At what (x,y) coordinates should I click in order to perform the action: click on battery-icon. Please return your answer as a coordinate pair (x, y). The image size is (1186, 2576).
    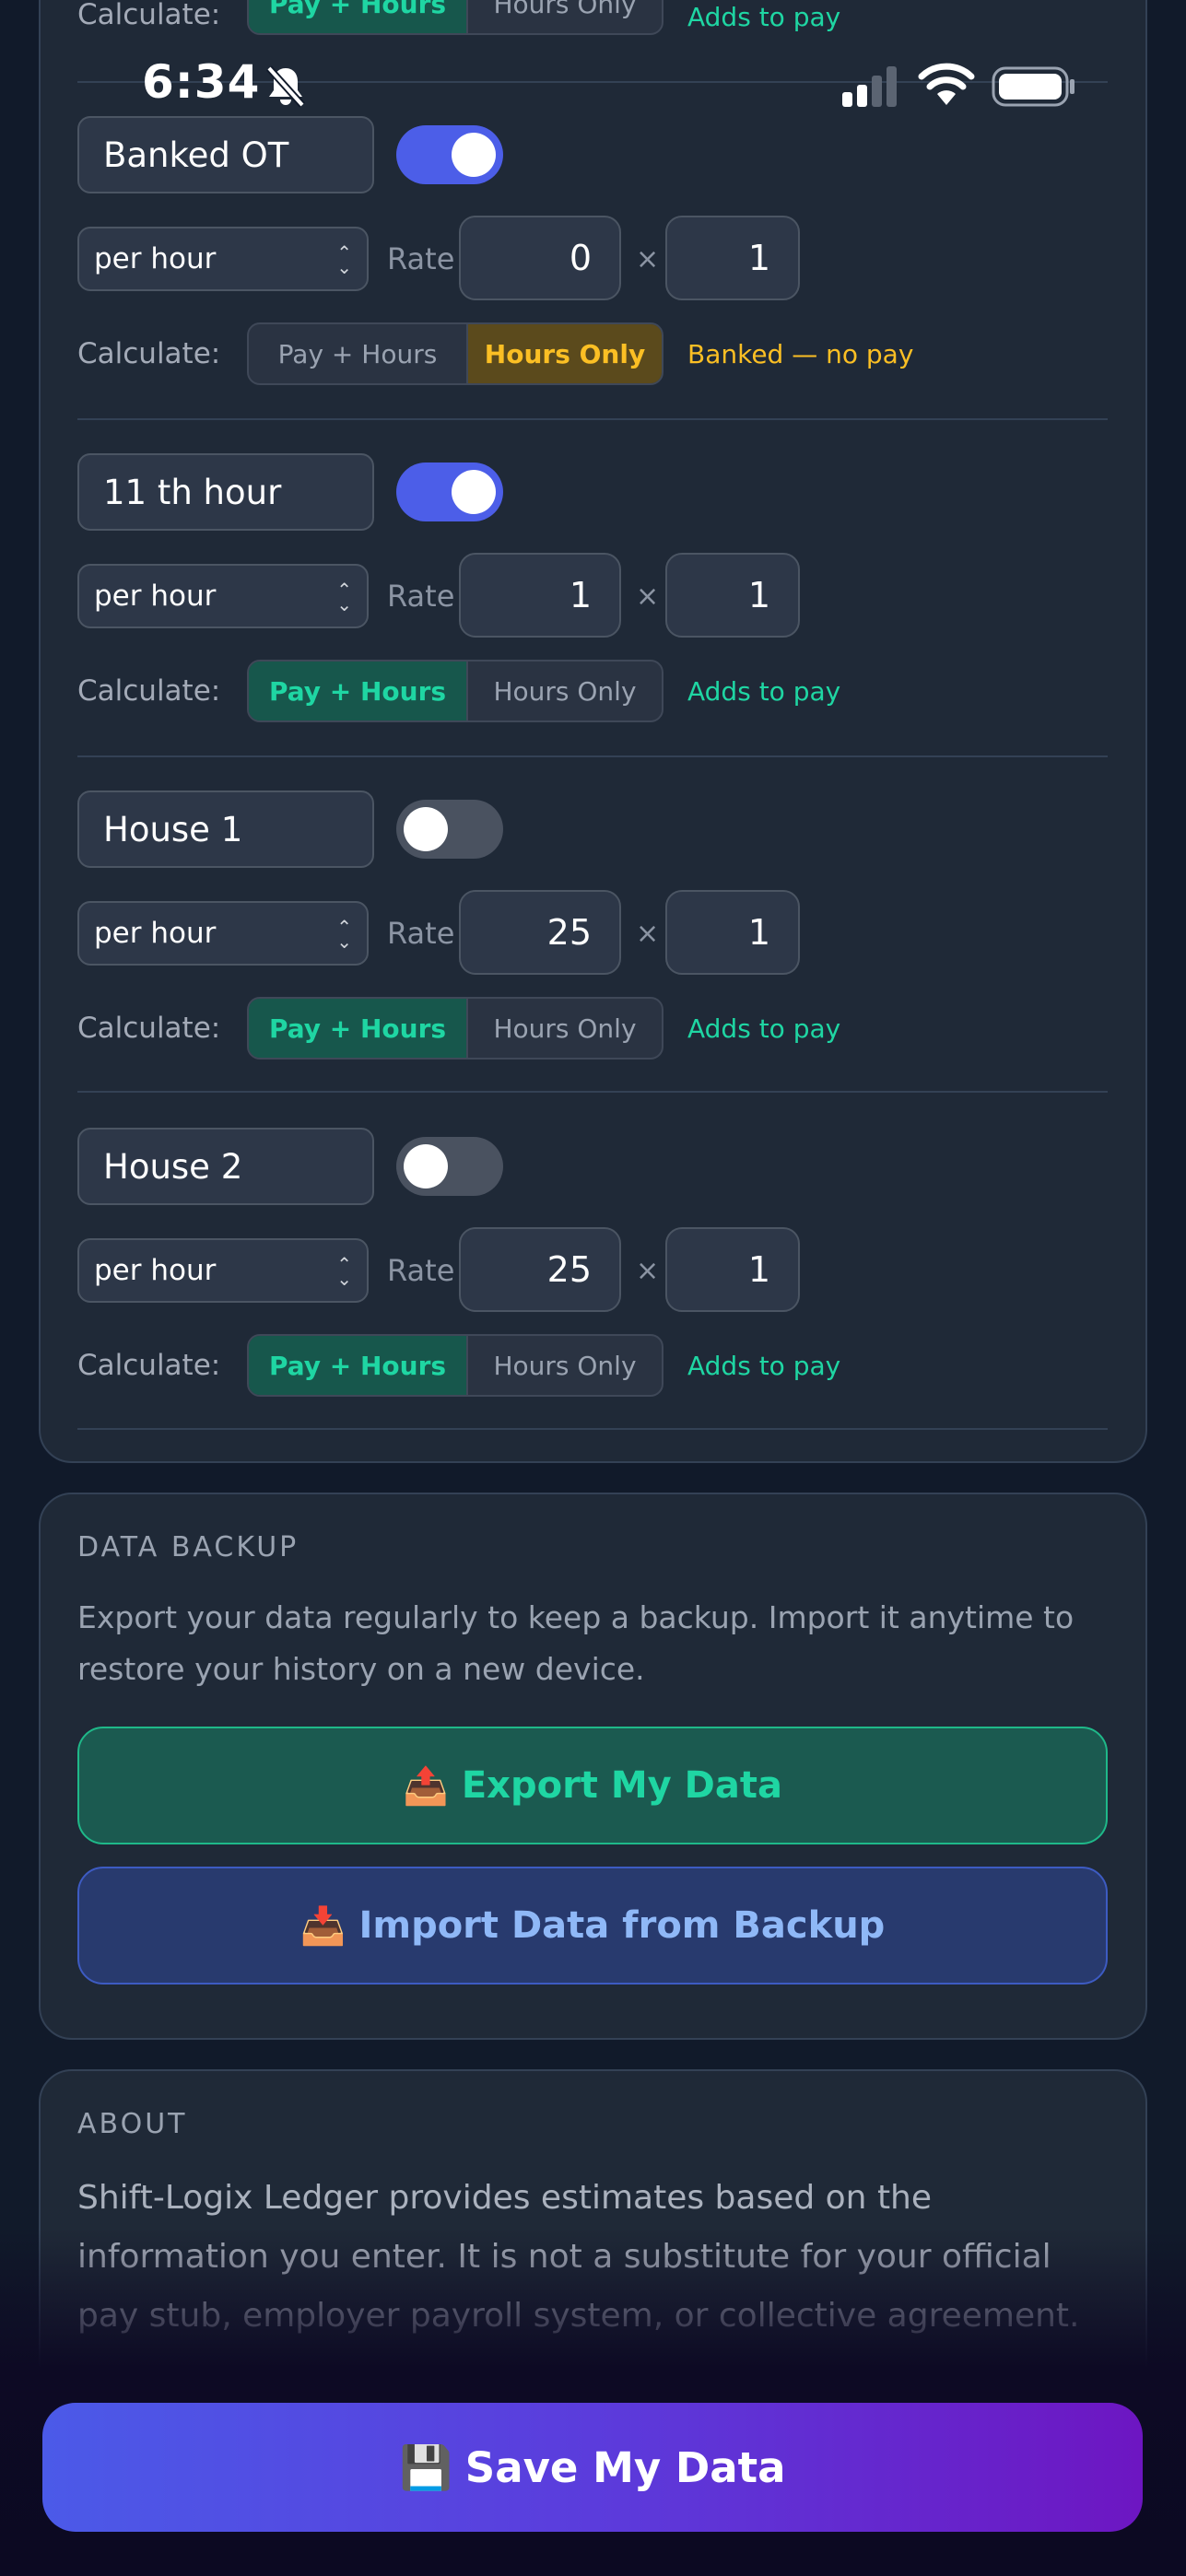
    Looking at the image, I should click on (1033, 86).